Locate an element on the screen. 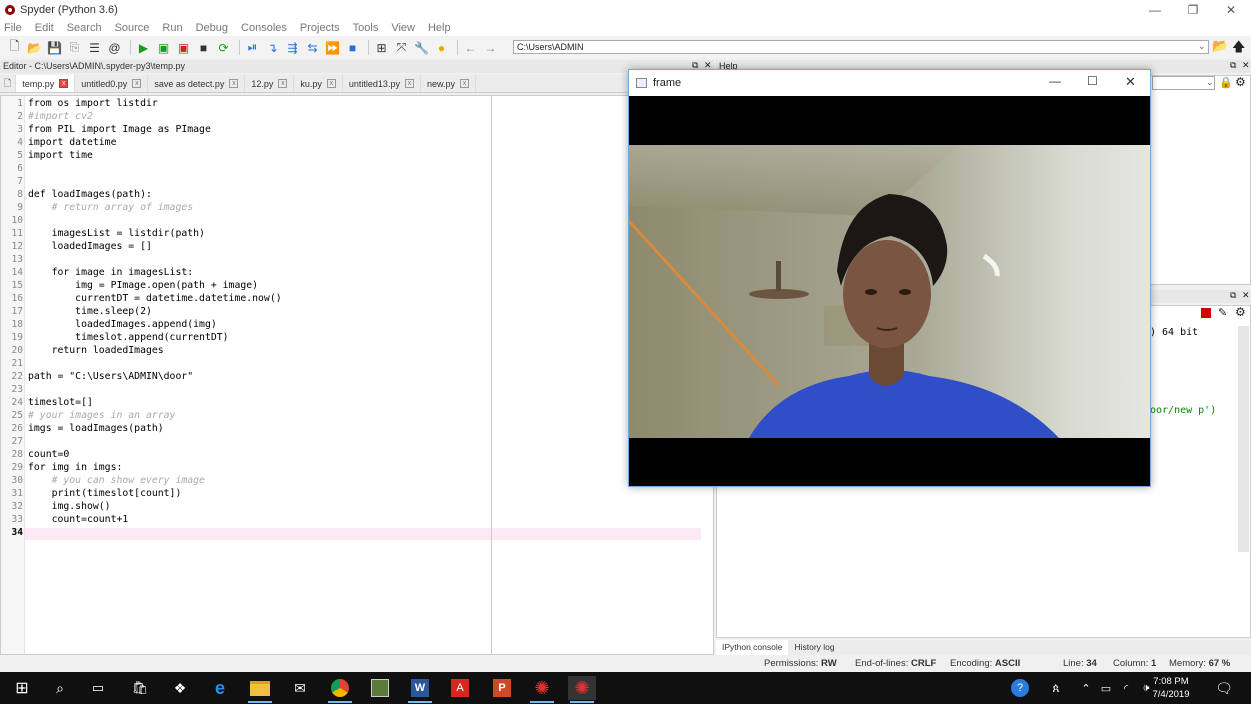 The width and height of the screenshot is (1251, 704). stop-debug-icon: ■ is located at coordinates (352, 47).